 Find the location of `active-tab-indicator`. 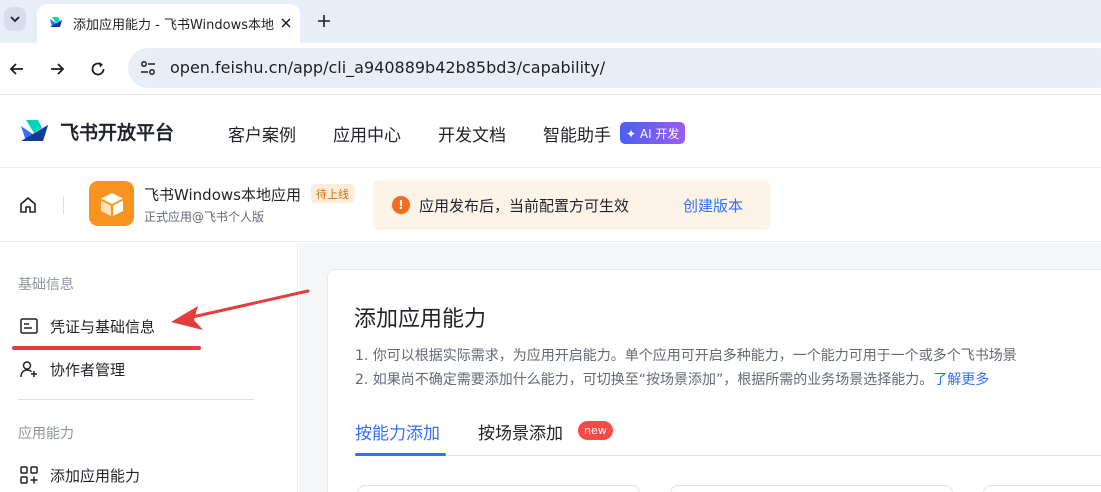

active-tab-indicator is located at coordinates (400, 454).